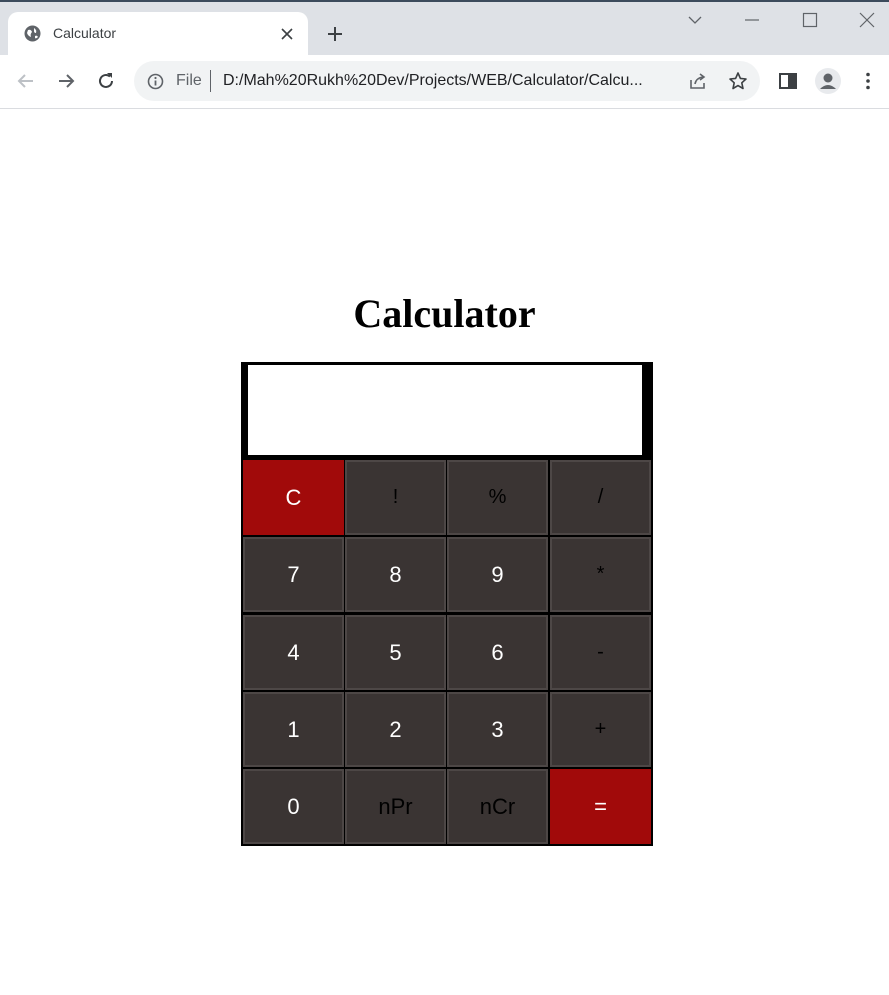  I want to click on digit-3-button: 3, so click(497, 729).